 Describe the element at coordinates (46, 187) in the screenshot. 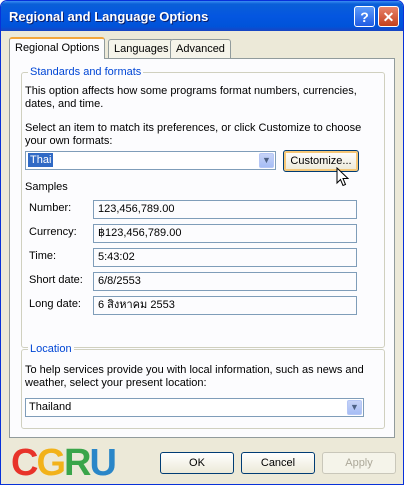

I see `samples-label: Samples` at that location.